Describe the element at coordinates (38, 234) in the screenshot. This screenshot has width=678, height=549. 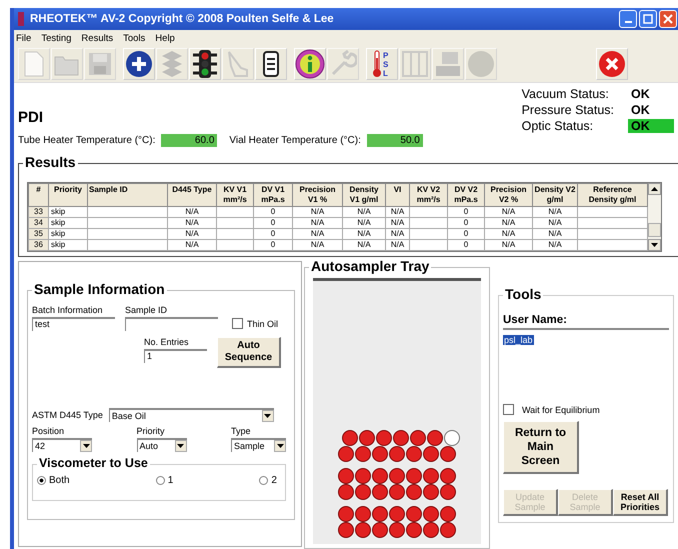
I see `row-number: 35` at that location.